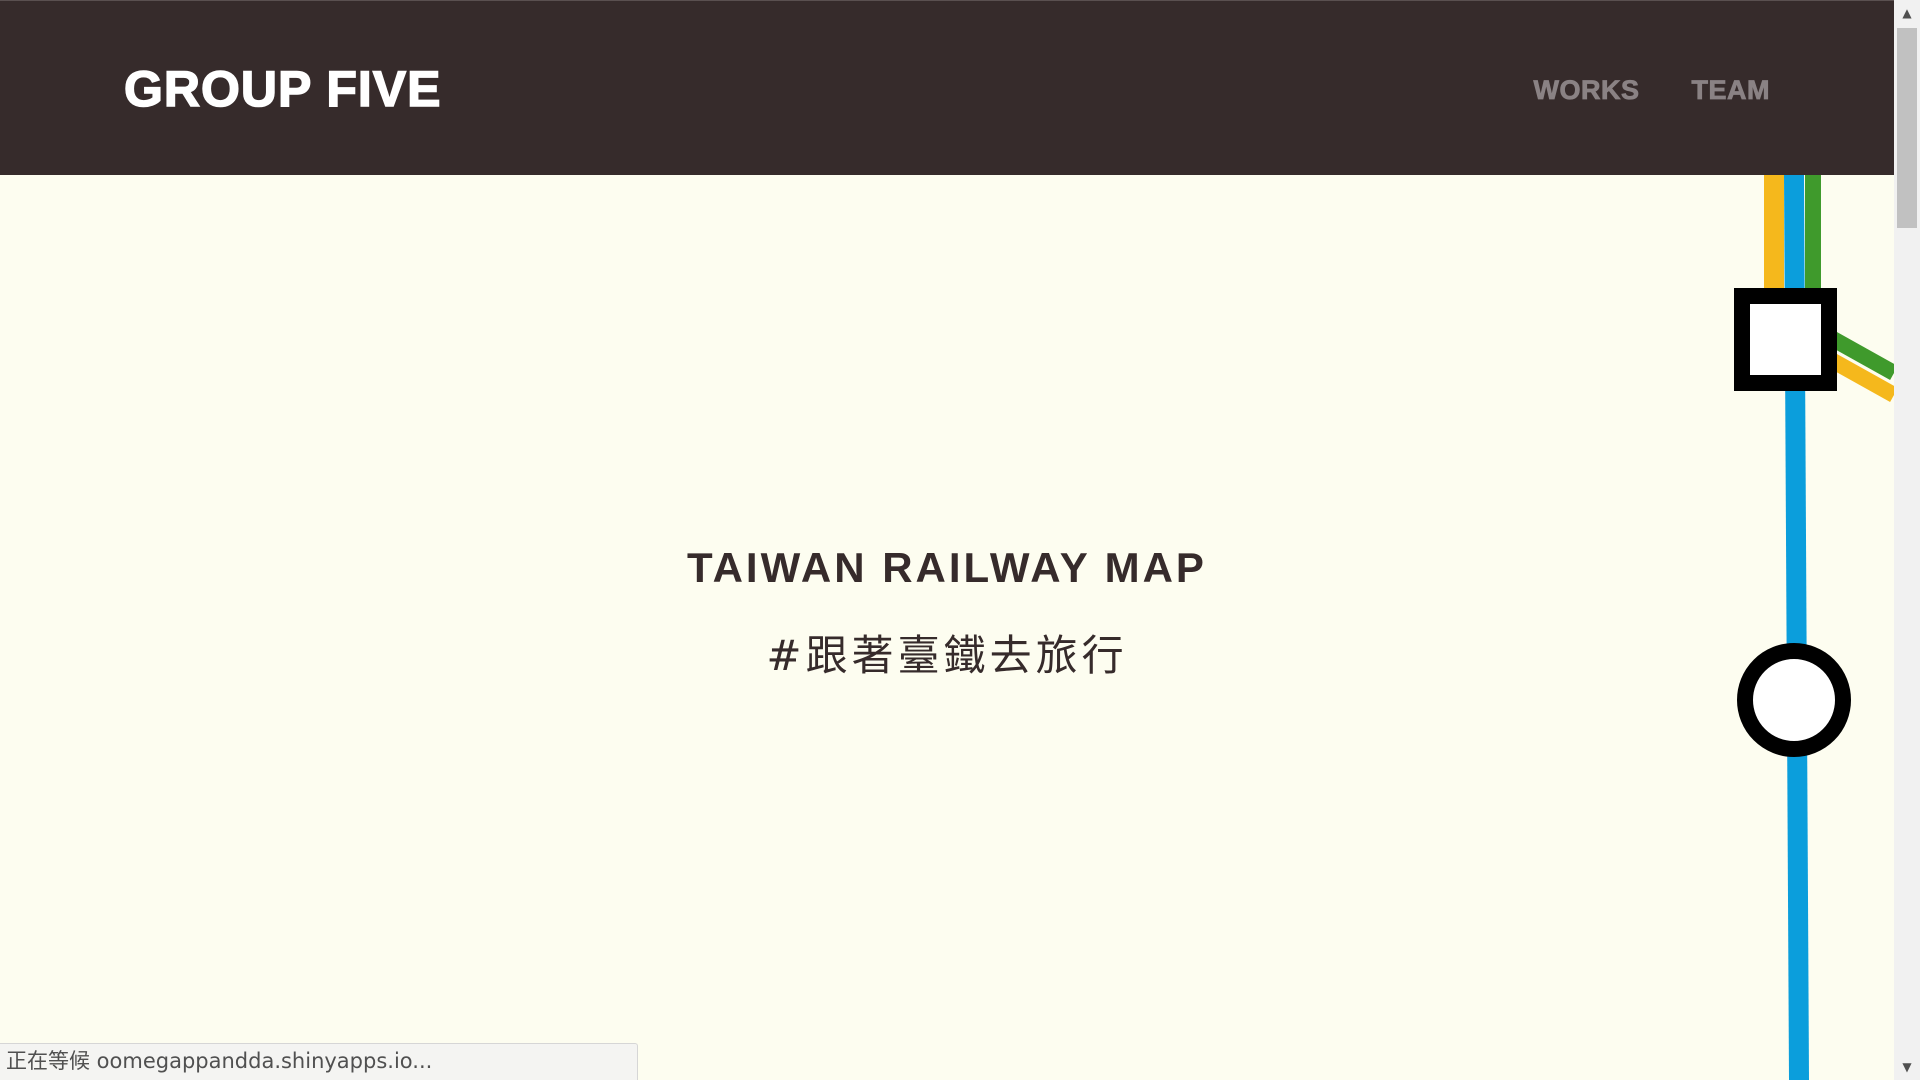  Describe the element at coordinates (1907, 128) in the screenshot. I see `scrollbar-thumb` at that location.